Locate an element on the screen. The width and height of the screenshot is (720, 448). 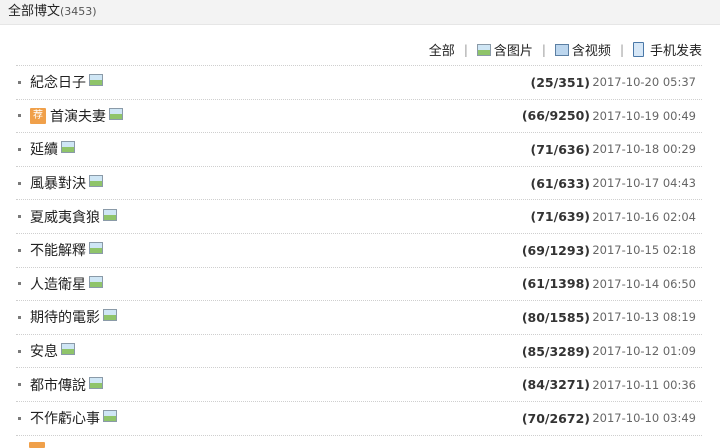
filter-all-label: 全部 is located at coordinates (441, 51).